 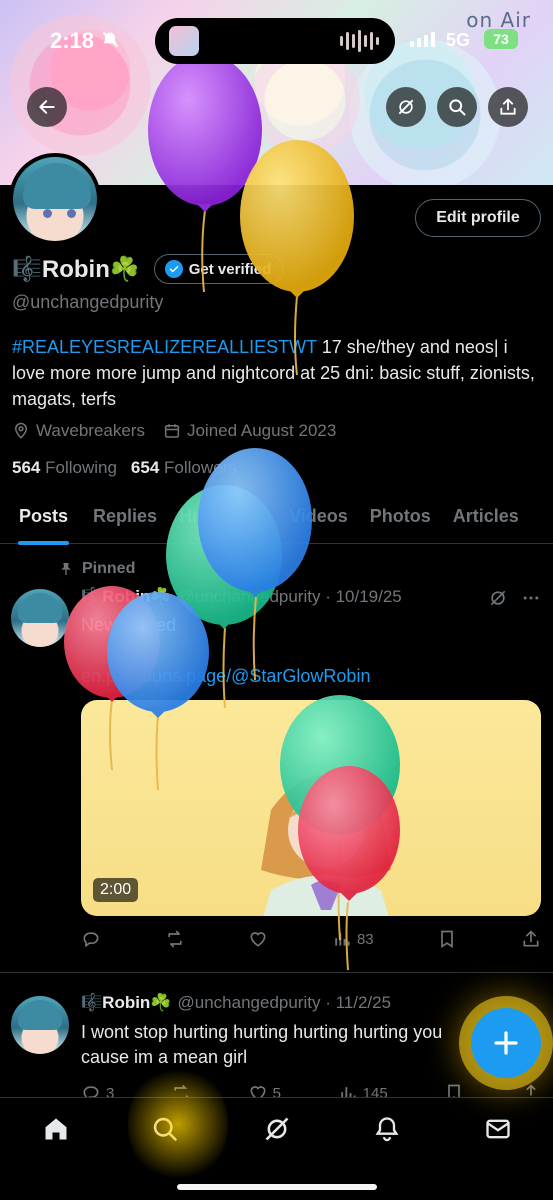 I want to click on post-video: 2:00, so click(x=311, y=808).